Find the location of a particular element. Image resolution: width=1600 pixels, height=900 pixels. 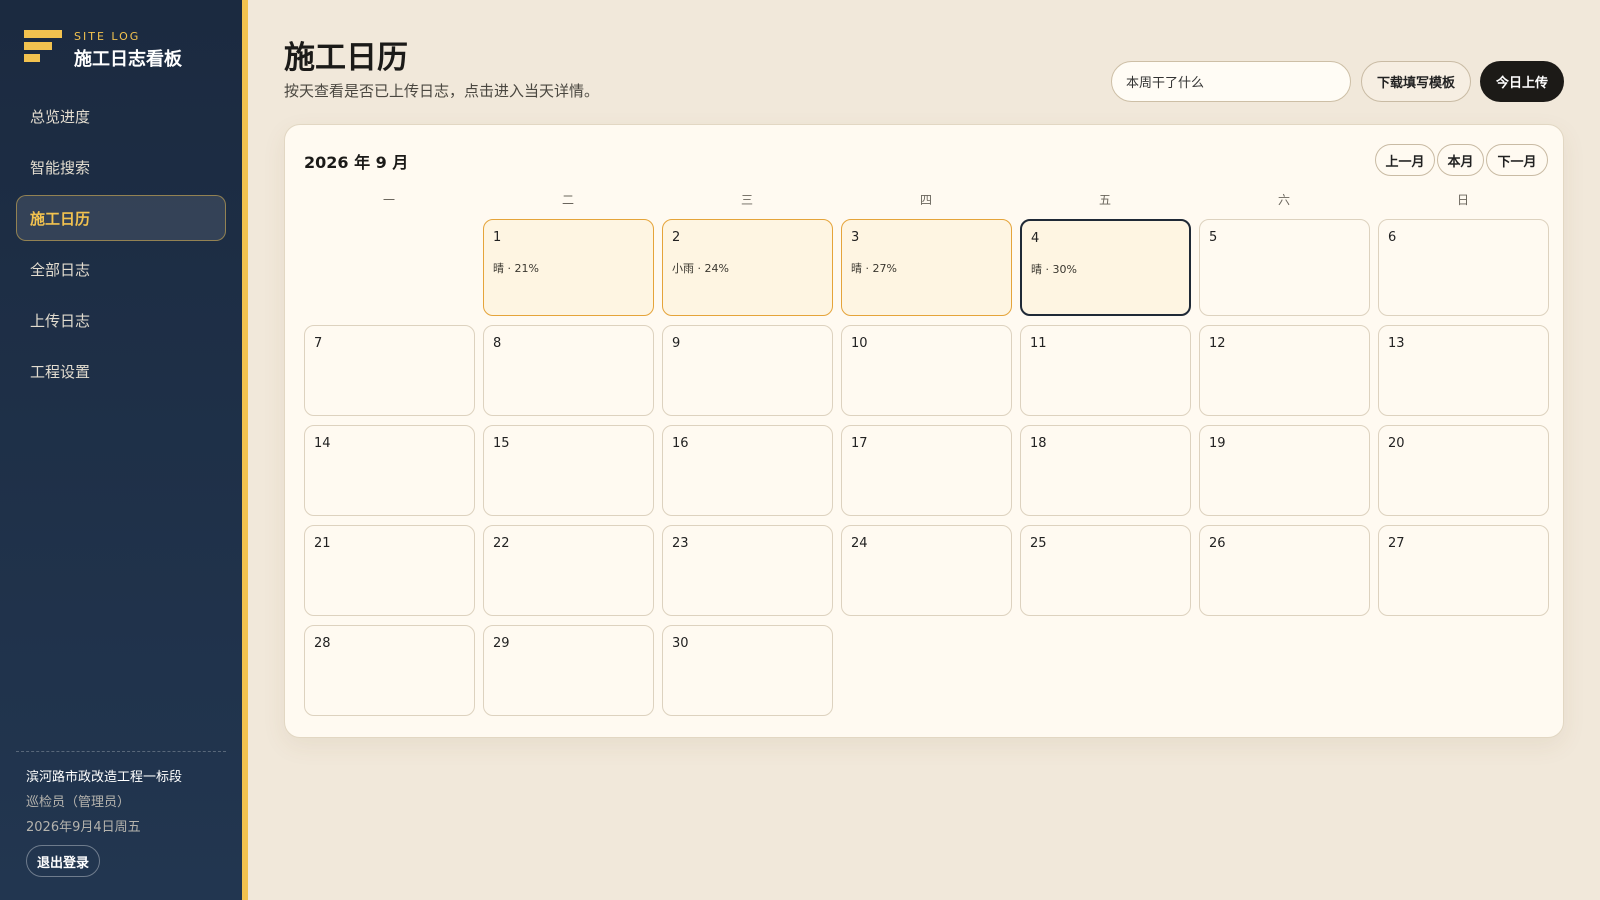

calendar-day: 13 is located at coordinates (1463, 370).